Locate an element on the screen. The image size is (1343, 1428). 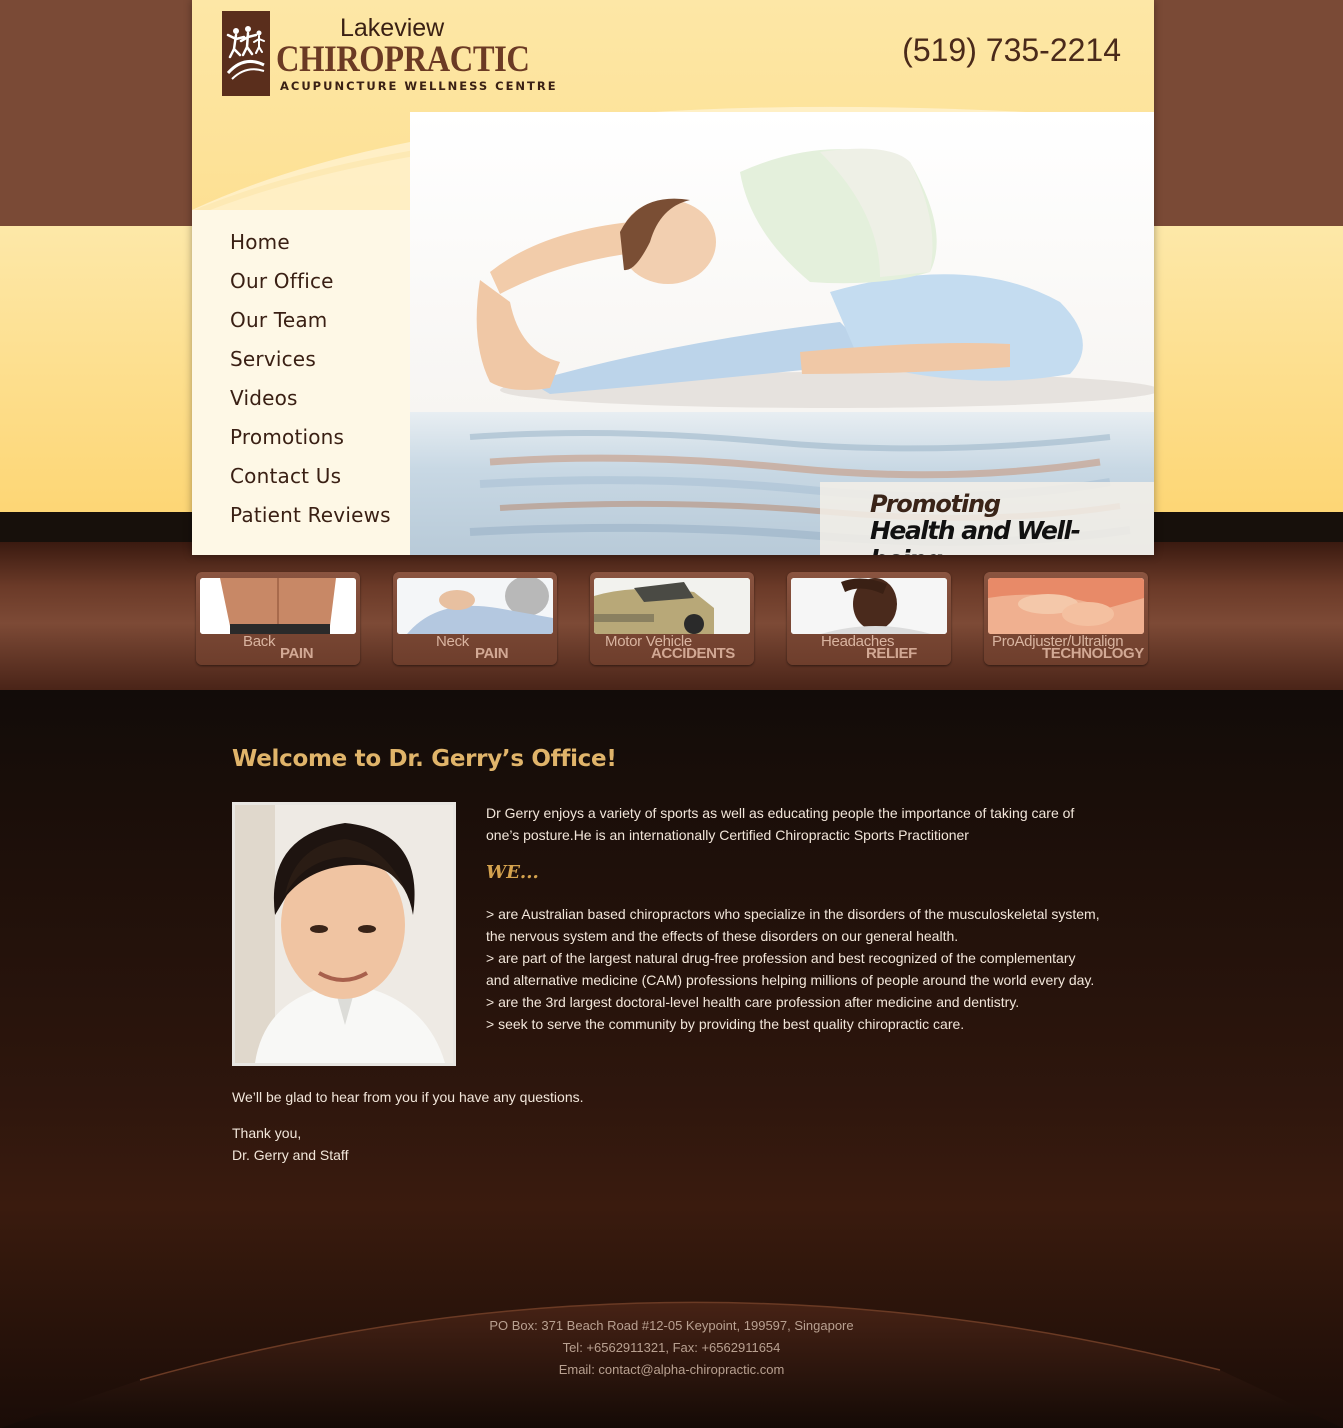
nav-item-our-team: Our Team is located at coordinates (278, 320).